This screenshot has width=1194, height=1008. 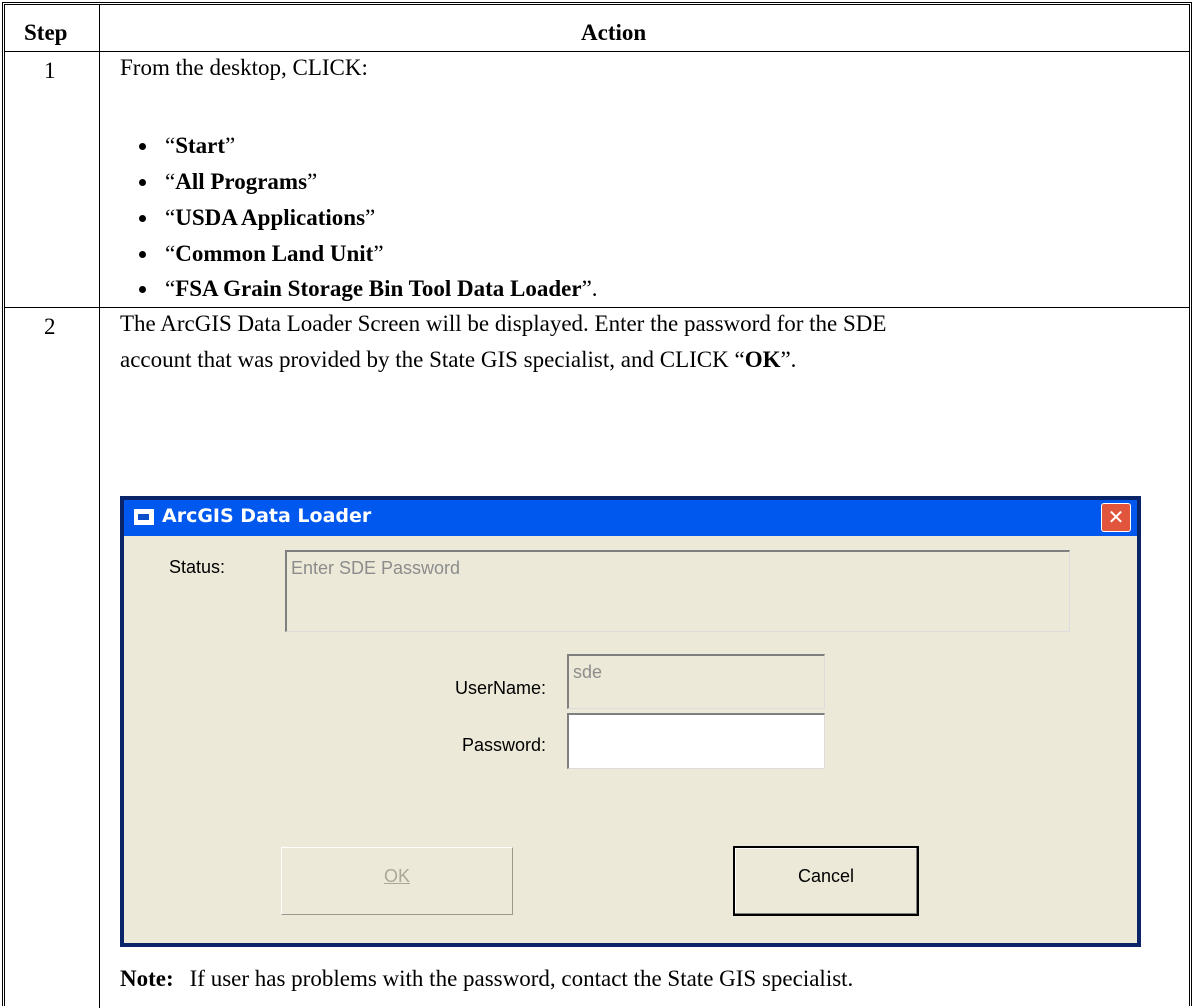 What do you see at coordinates (614, 32) in the screenshot?
I see `header-action: Action` at bounding box center [614, 32].